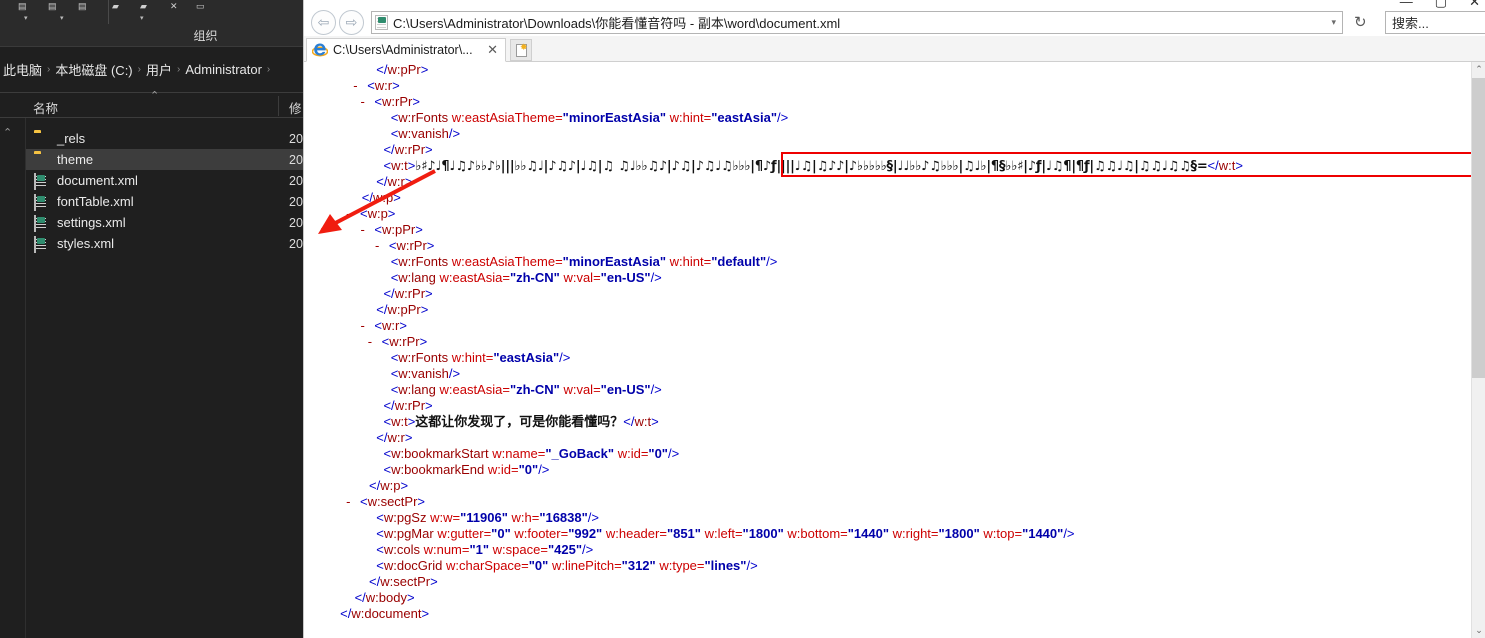 This screenshot has width=1485, height=638. I want to click on xml-tag-name: w:vanish, so click(423, 133).